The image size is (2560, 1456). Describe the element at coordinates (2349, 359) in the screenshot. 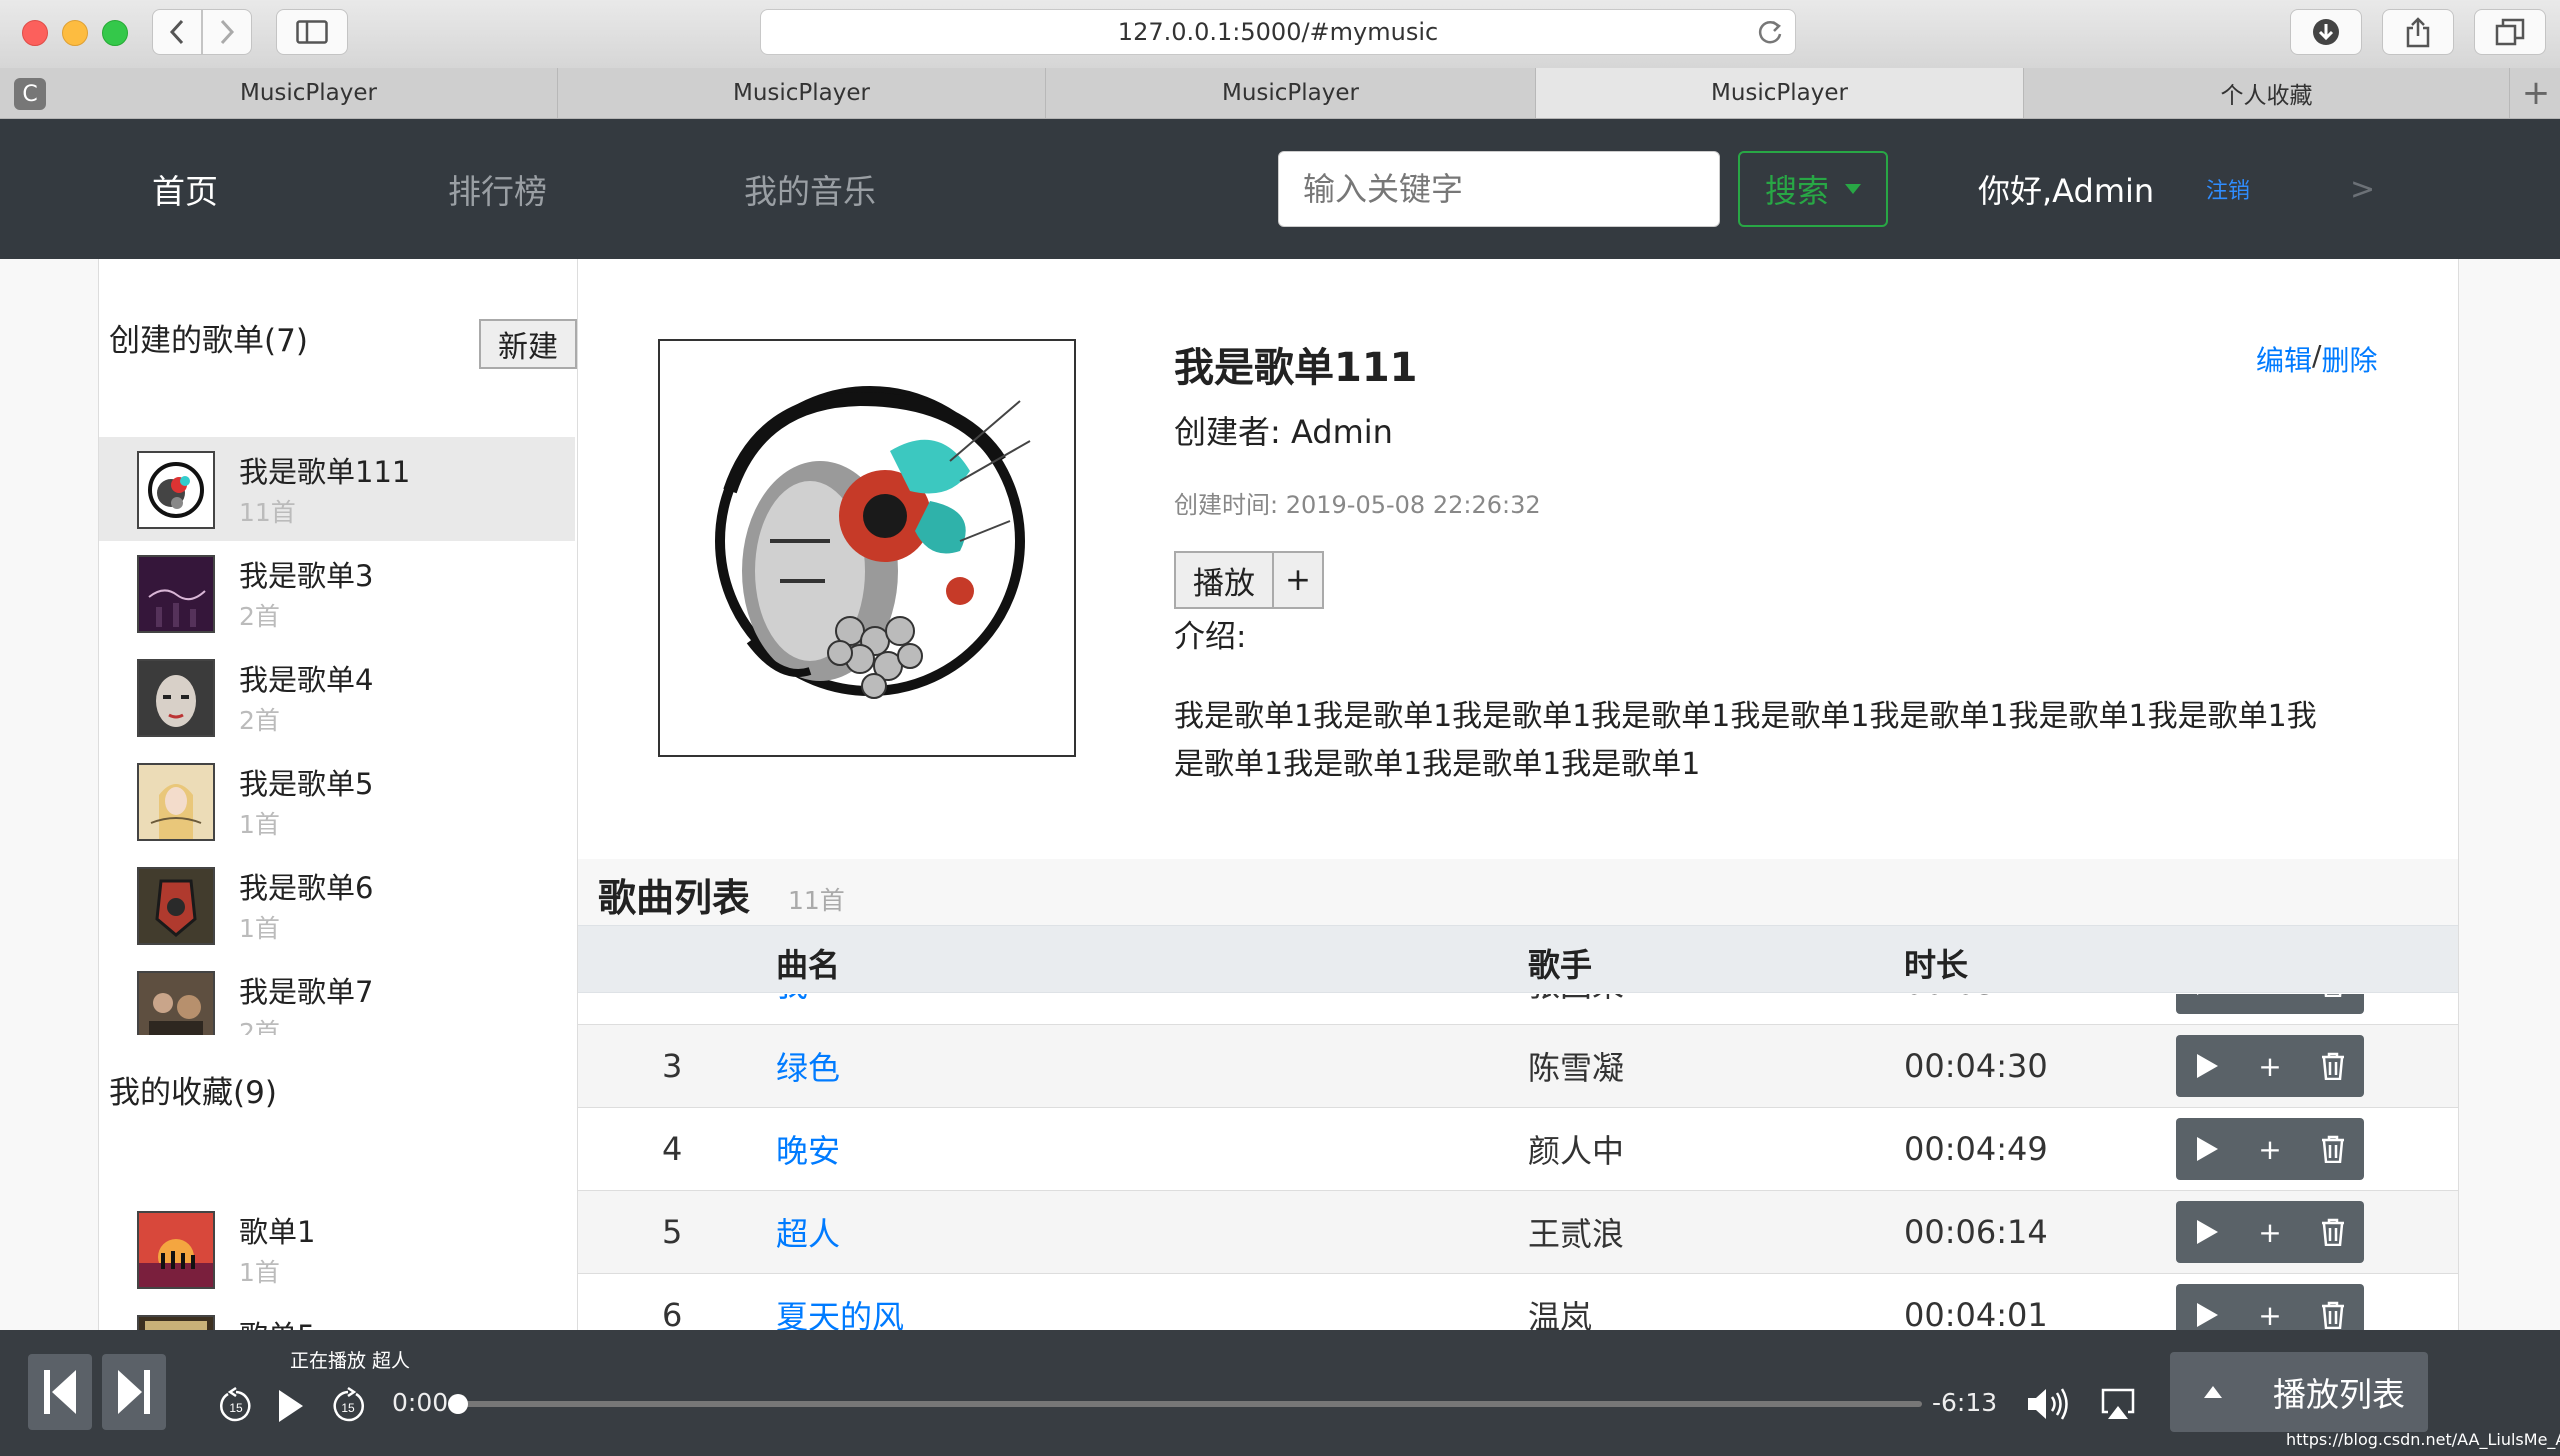

I see `delete-link: 删除` at that location.